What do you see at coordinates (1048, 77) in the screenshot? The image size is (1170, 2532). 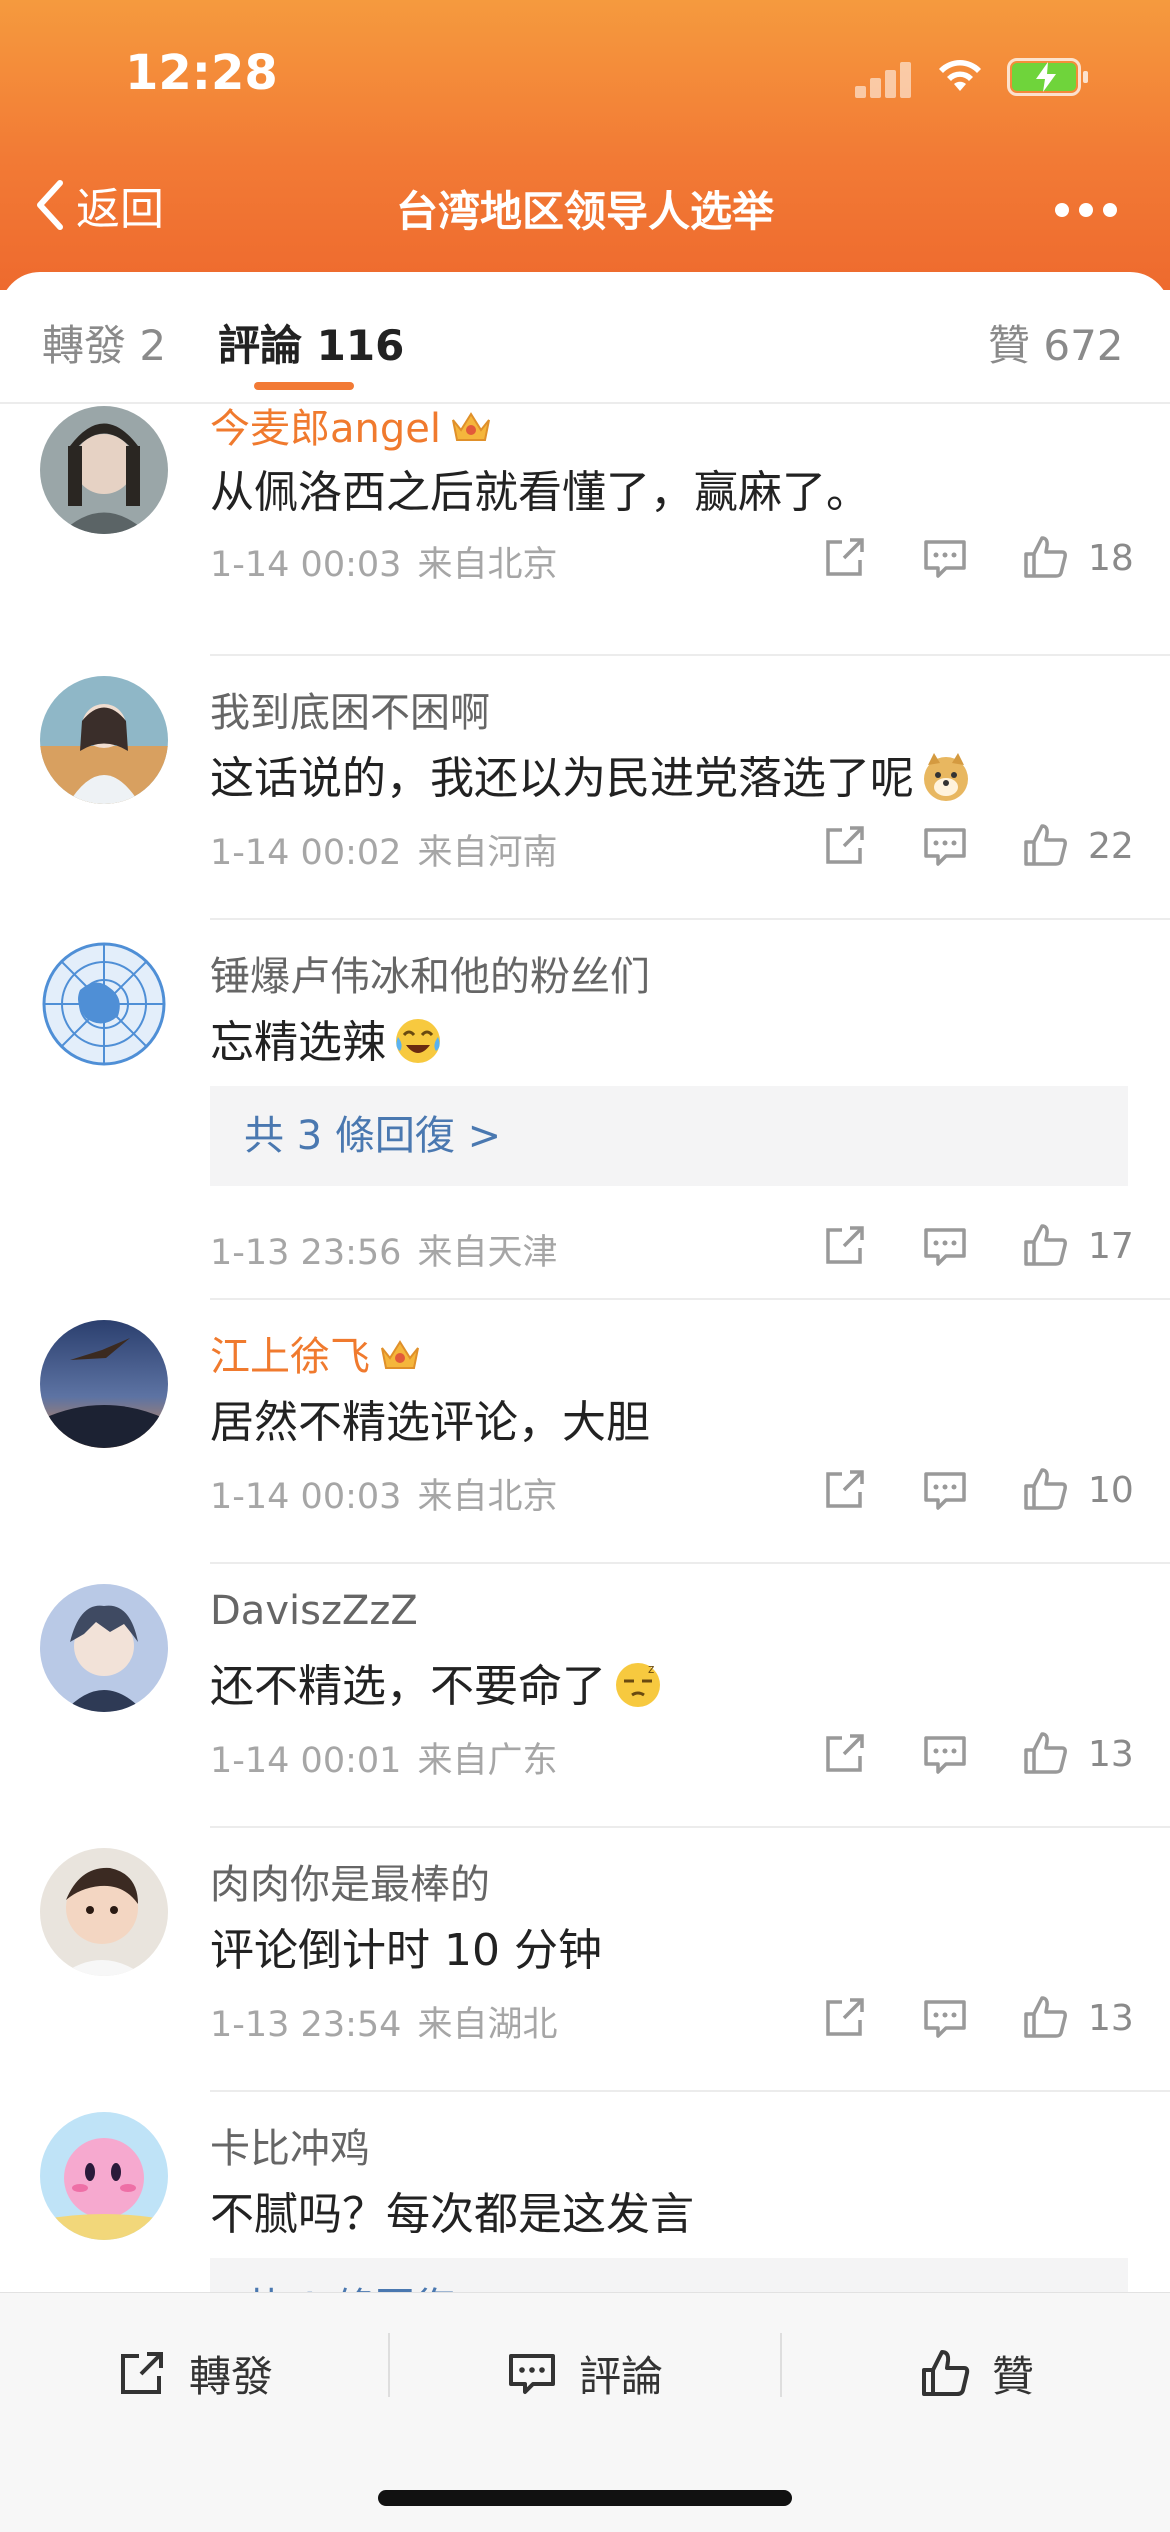 I see `battery-charging-icon` at bounding box center [1048, 77].